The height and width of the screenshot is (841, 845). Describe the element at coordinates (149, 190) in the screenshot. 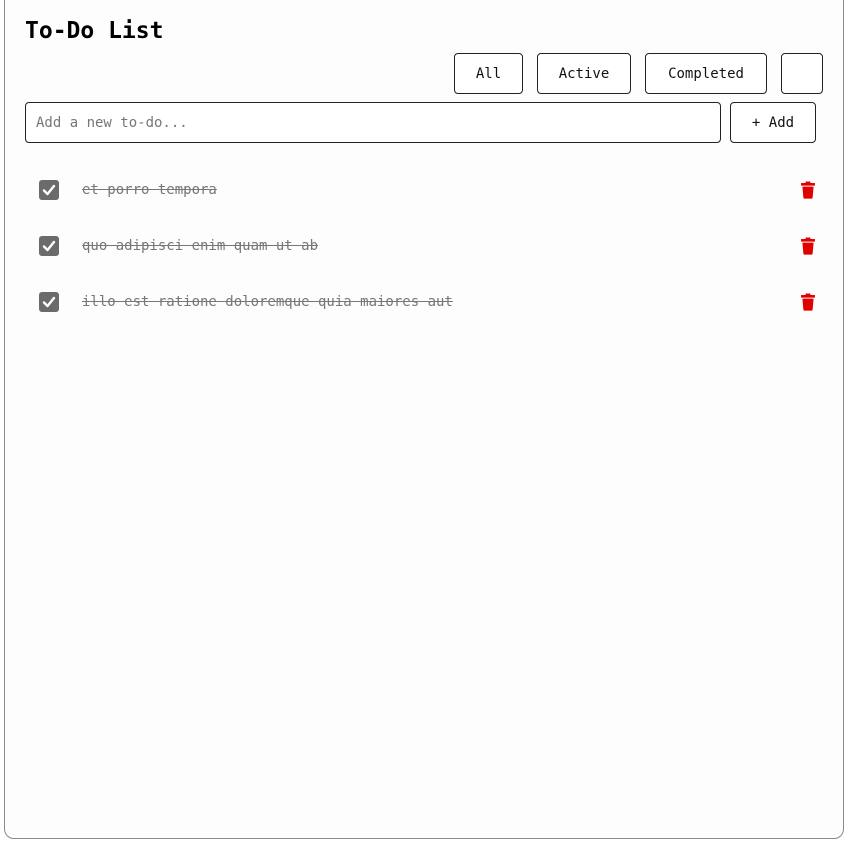

I see `todo-text: et porro tempora` at that location.